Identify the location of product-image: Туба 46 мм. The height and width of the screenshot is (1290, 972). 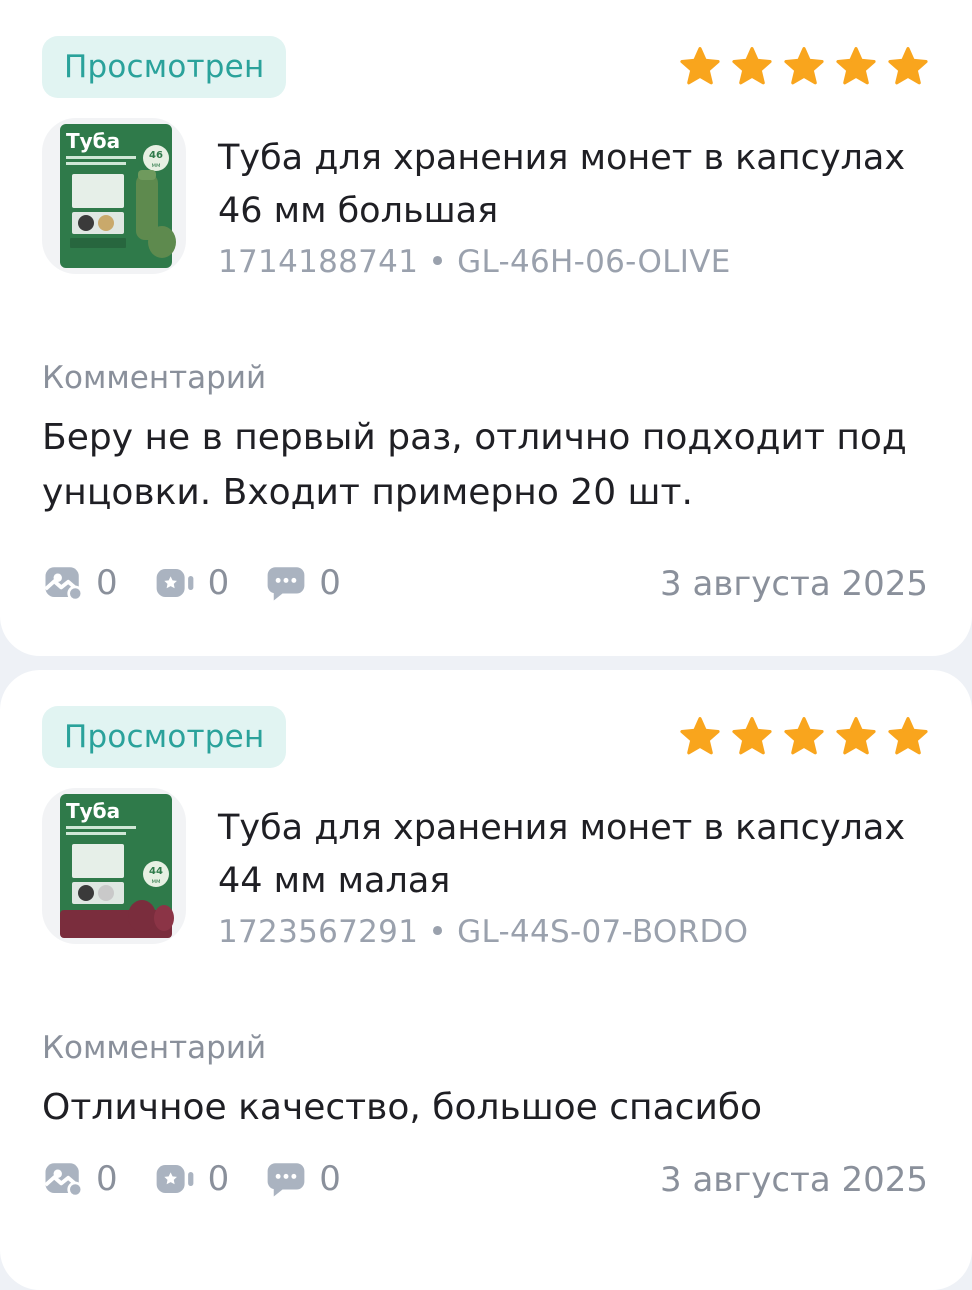
(114, 196).